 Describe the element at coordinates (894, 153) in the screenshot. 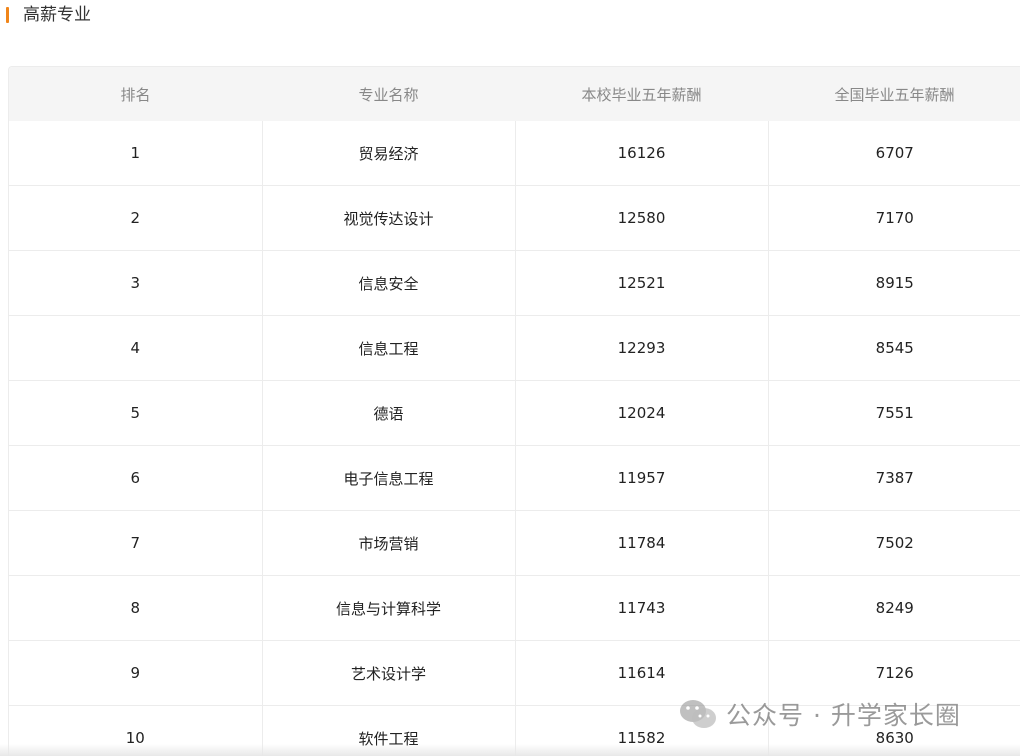

I see `cell-national-salary: 6707` at that location.